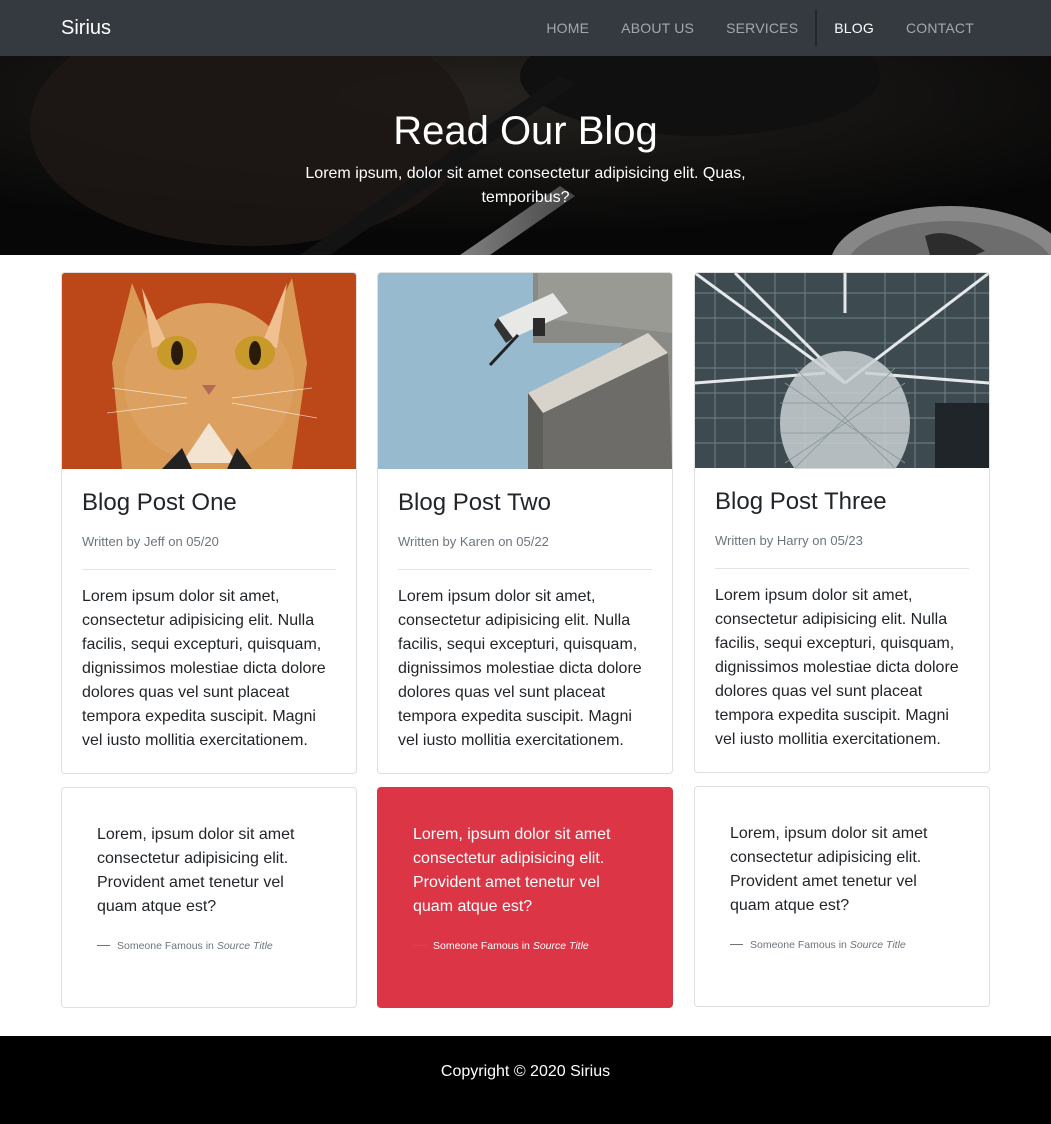 The image size is (1051, 1124). I want to click on nav-link-home: HOME, so click(567, 28).